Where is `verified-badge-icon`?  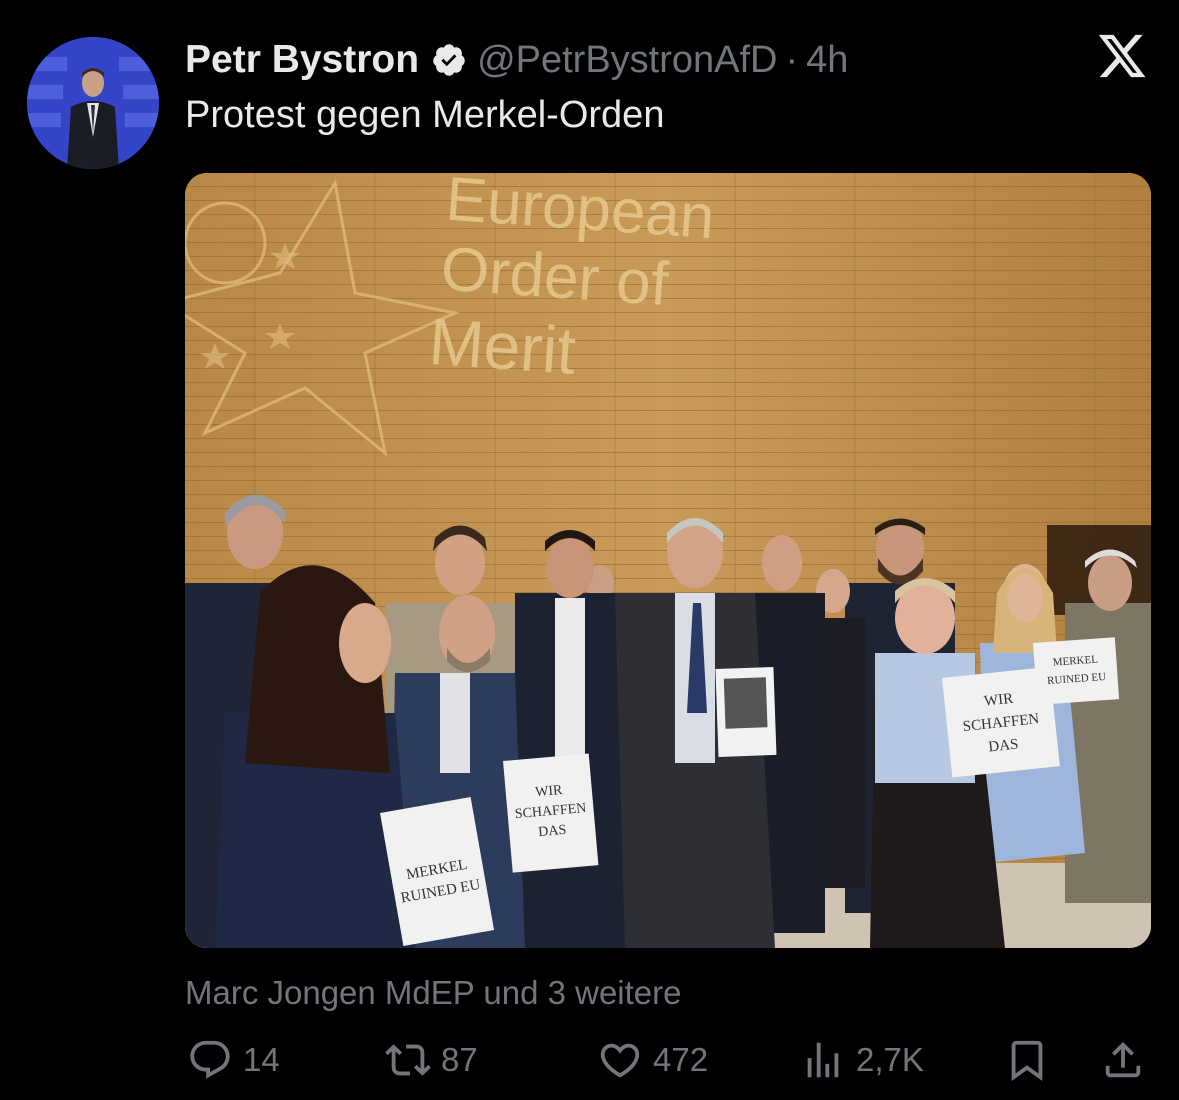 verified-badge-icon is located at coordinates (449, 60).